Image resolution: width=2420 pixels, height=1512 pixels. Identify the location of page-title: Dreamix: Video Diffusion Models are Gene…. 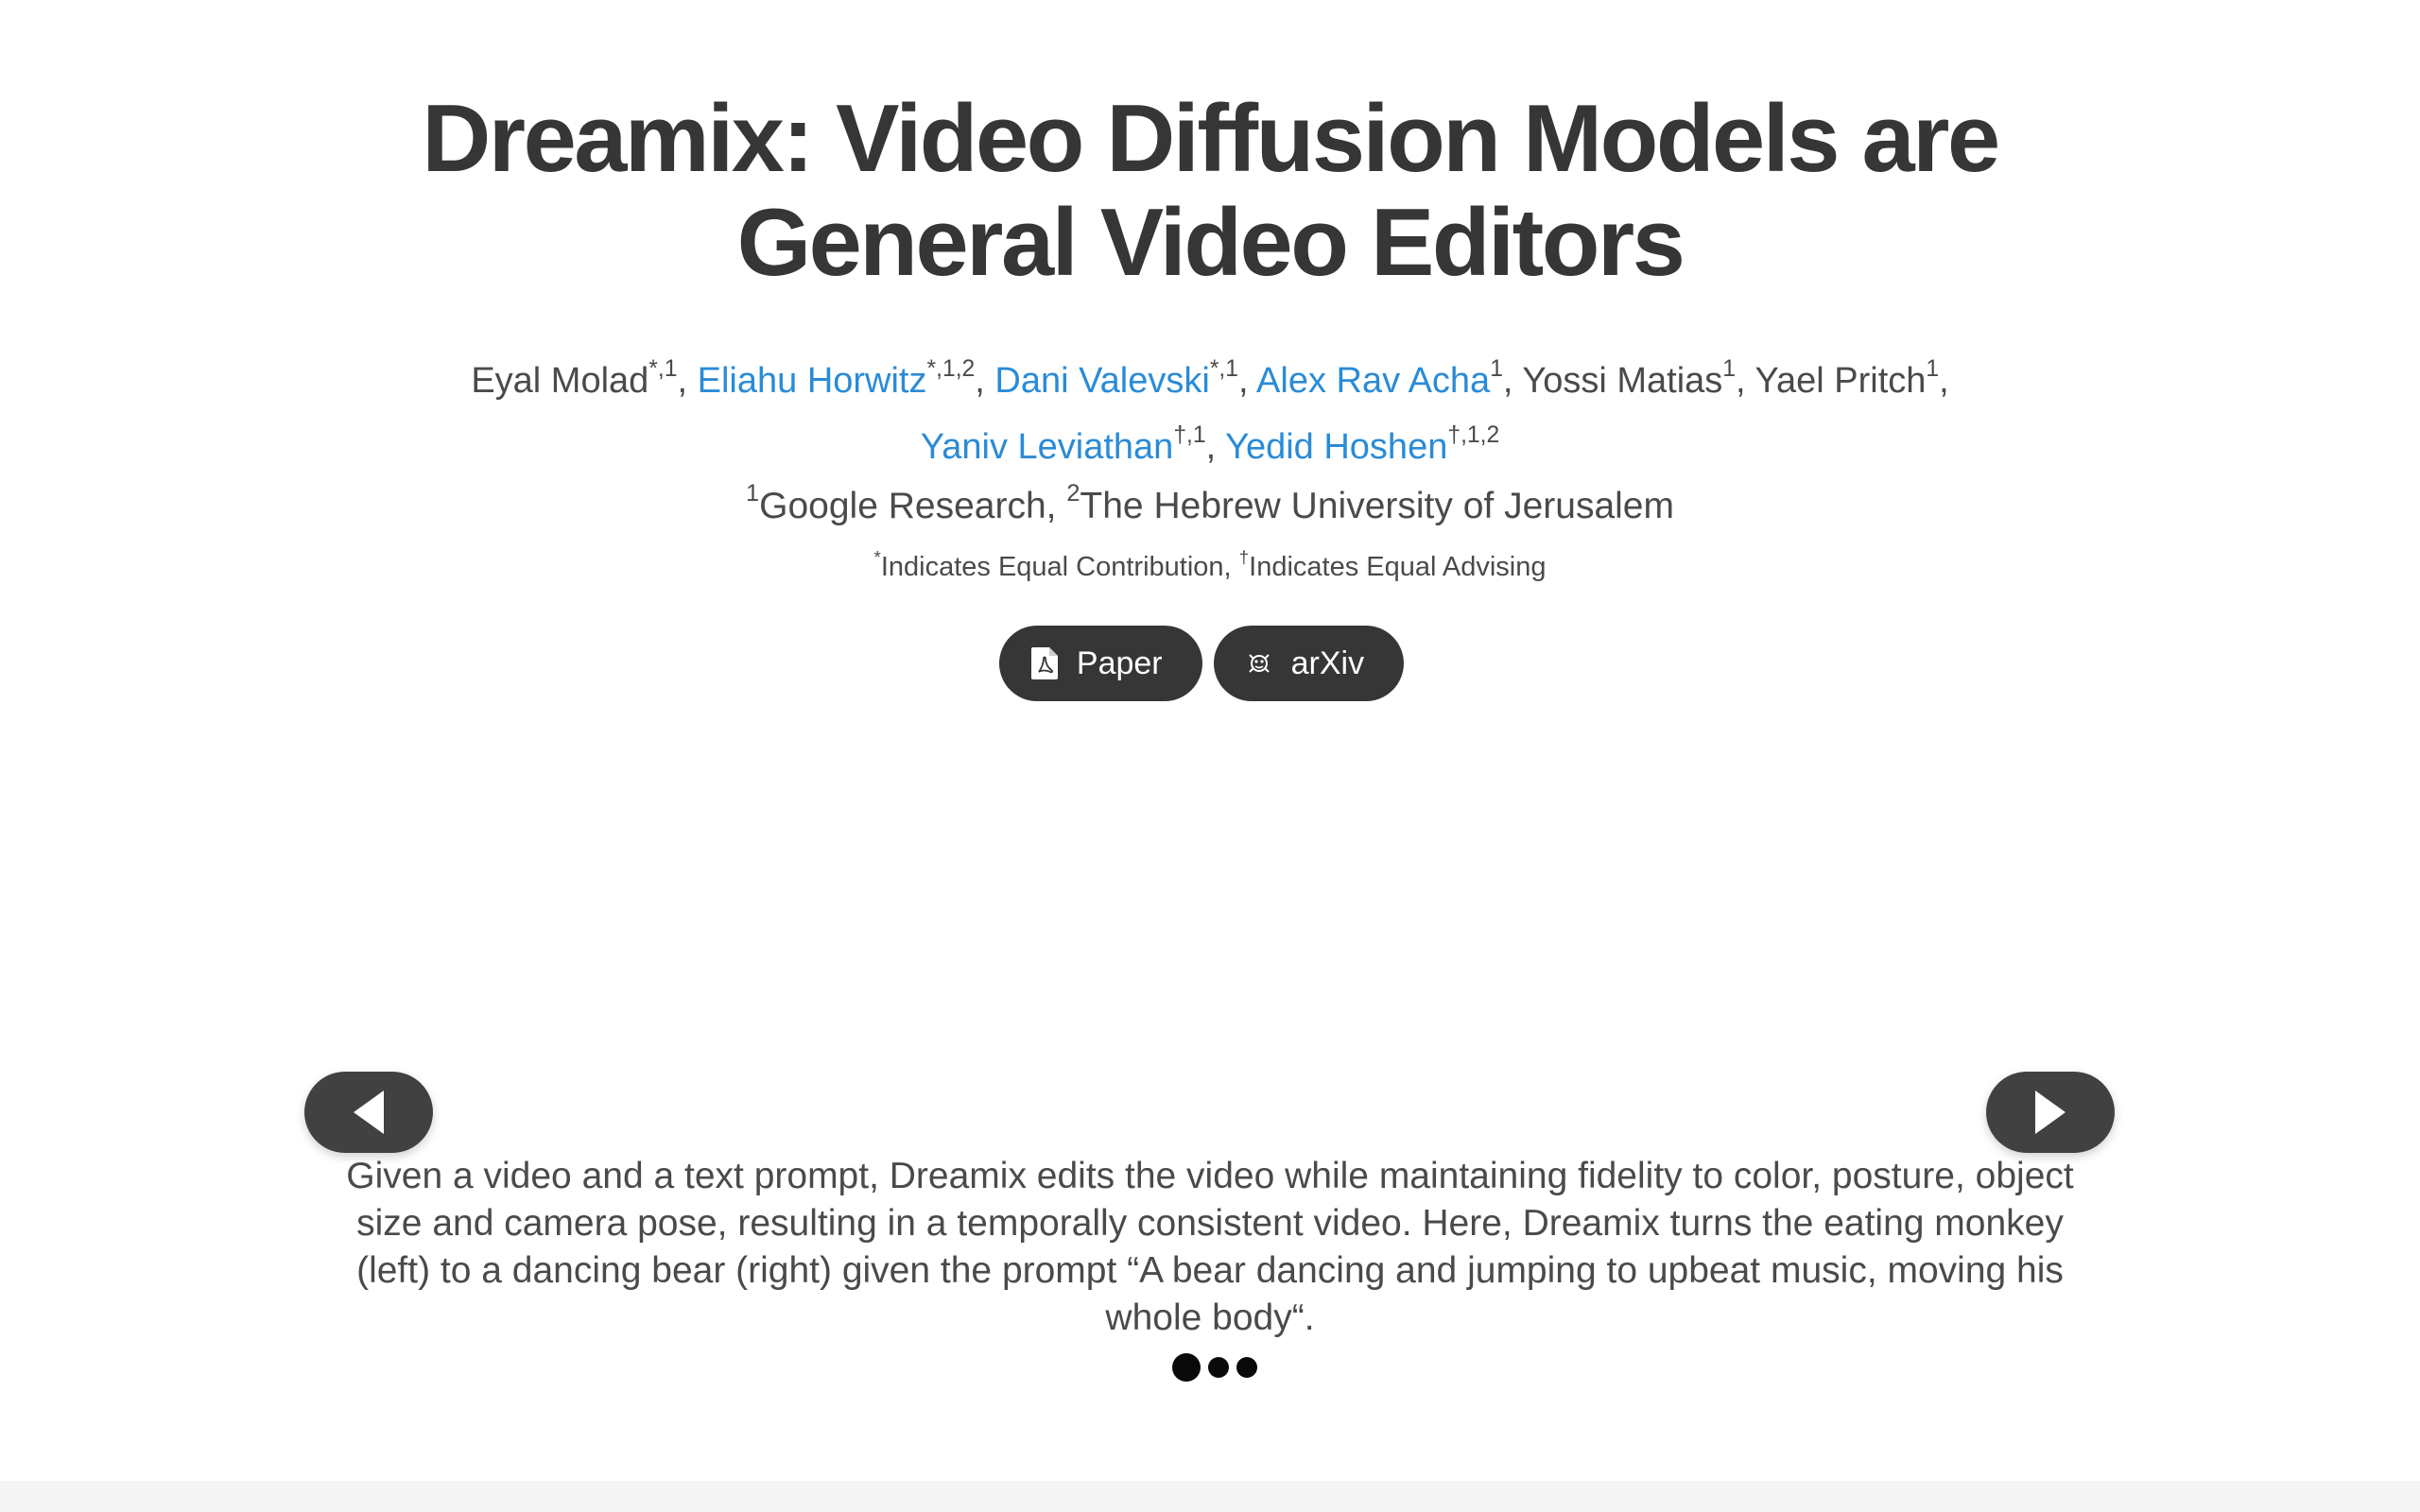
(1211, 191).